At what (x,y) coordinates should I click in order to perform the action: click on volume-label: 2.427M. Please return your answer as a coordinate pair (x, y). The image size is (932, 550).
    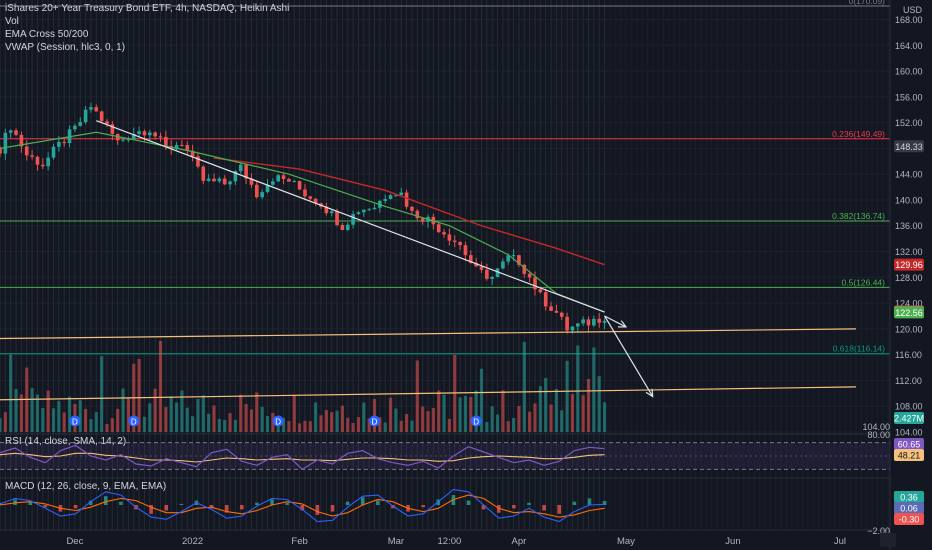
    Looking at the image, I should click on (909, 419).